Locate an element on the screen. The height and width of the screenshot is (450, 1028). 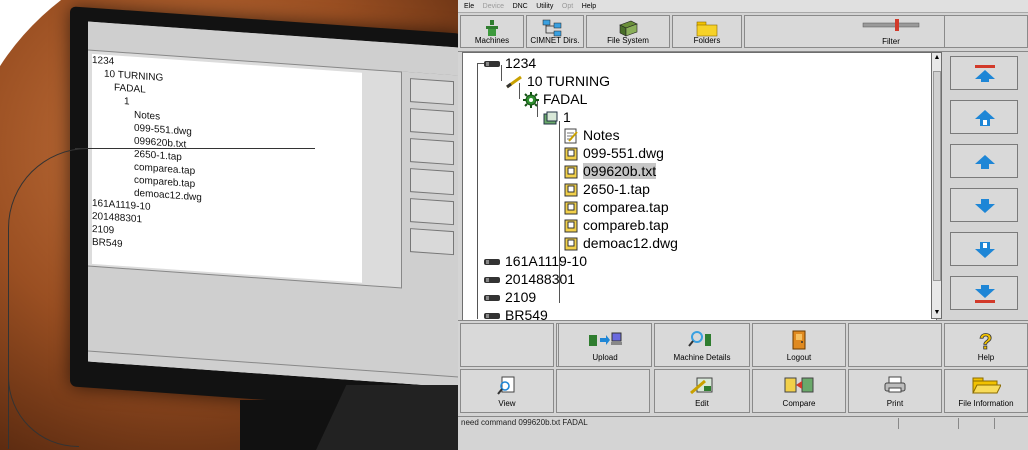
open-folder-icon is located at coordinates (986, 385).